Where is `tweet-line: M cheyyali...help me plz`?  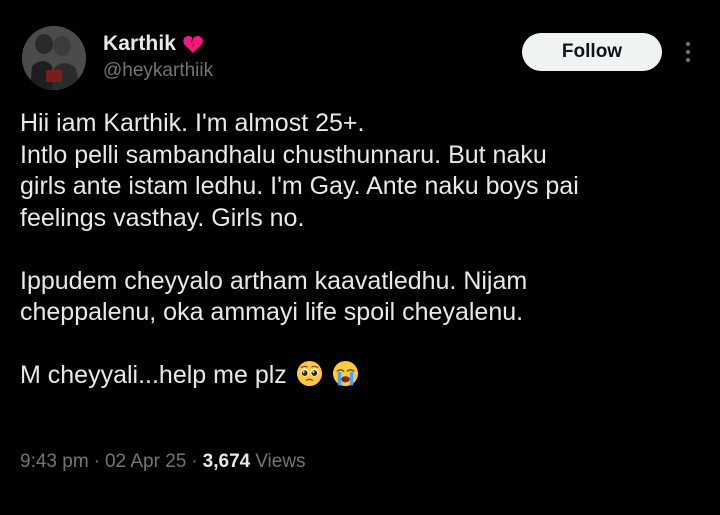
tweet-line: M cheyyali...help me plz is located at coordinates (153, 375).